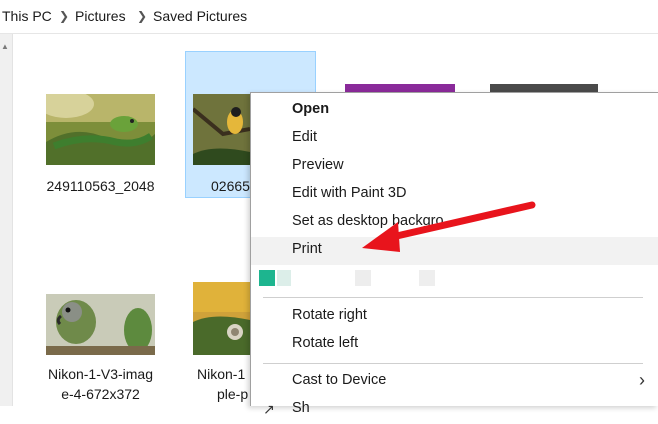  I want to click on bird-photo-icon, so click(221, 129).